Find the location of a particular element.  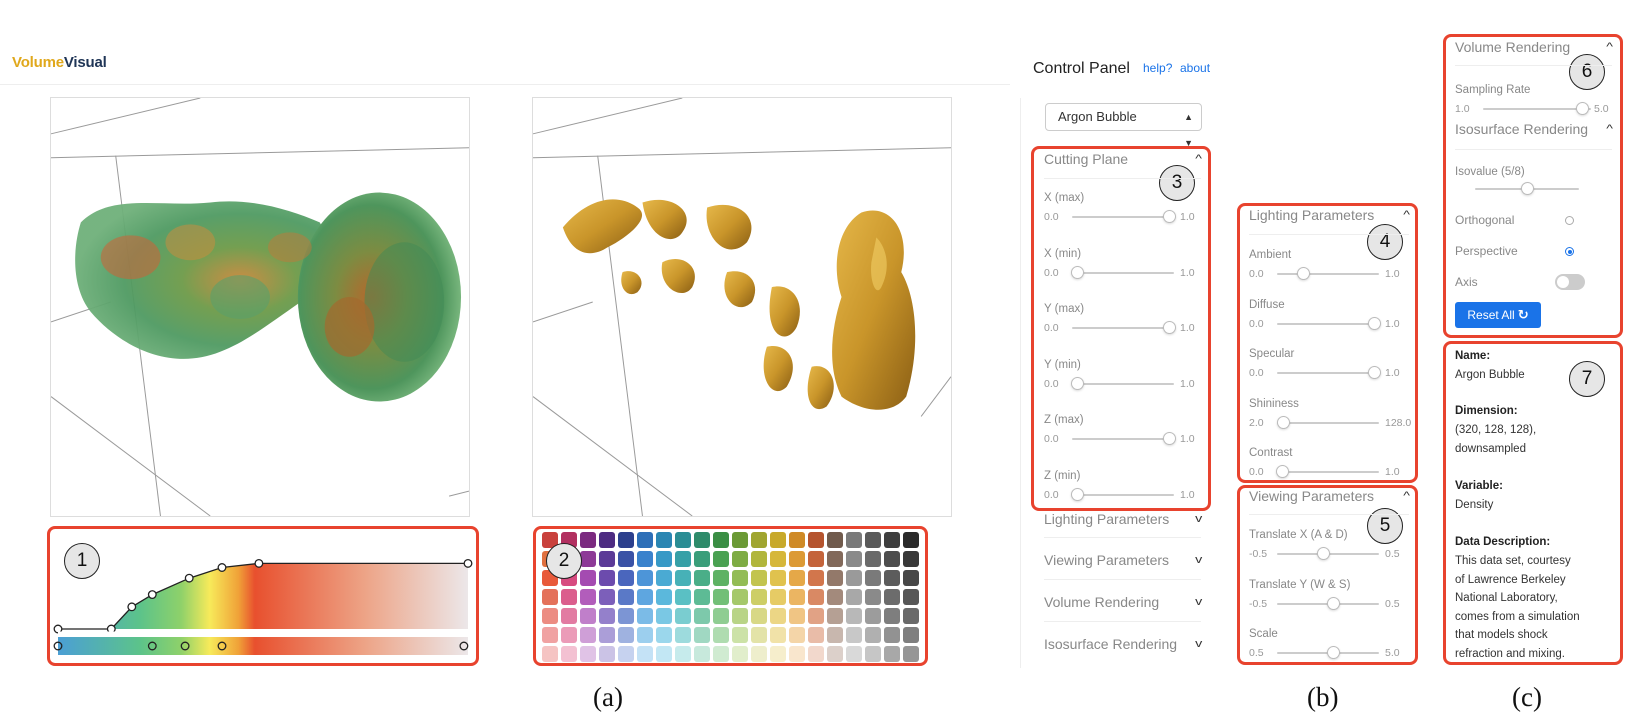

accordion-isosurface-open: Isosurface Rendering ^ is located at coordinates (1534, 129).